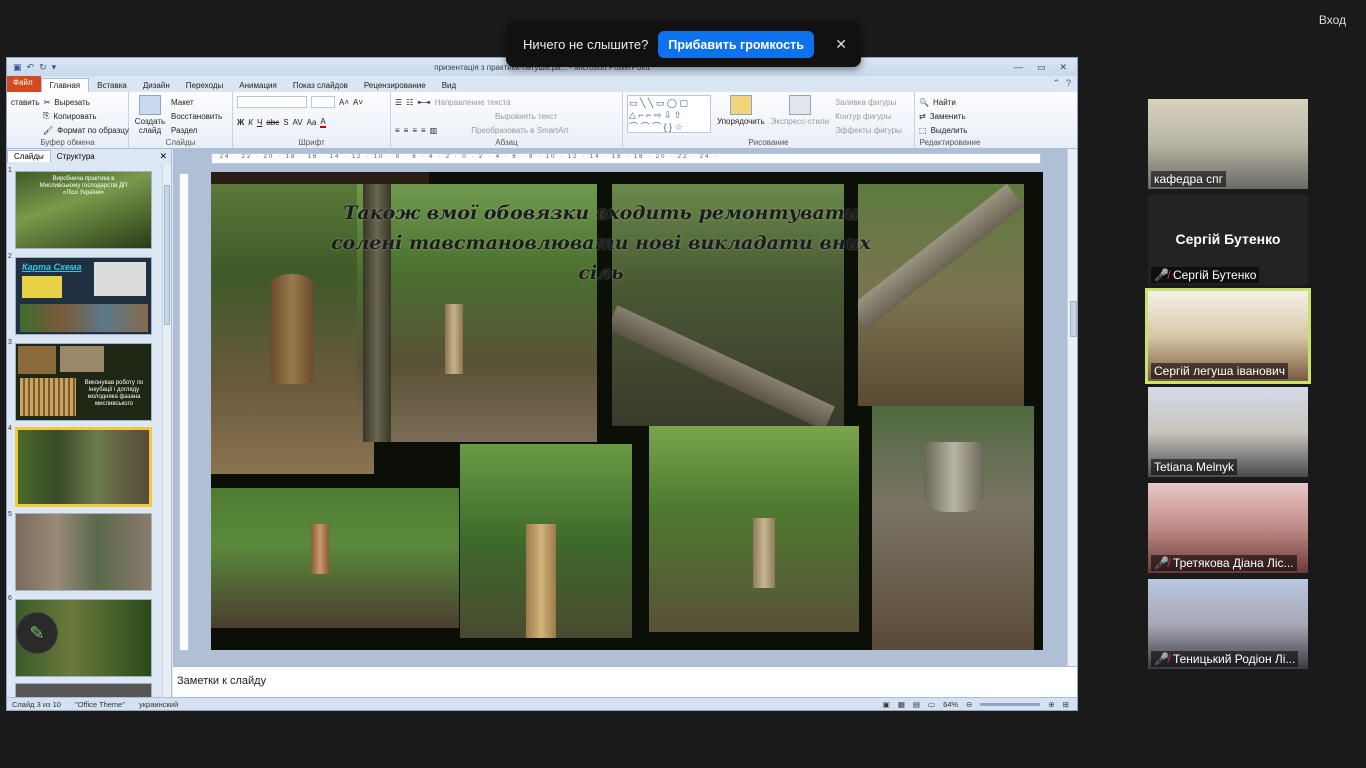 This screenshot has height=768, width=1366. I want to click on change-case-button: Aa, so click(312, 122).